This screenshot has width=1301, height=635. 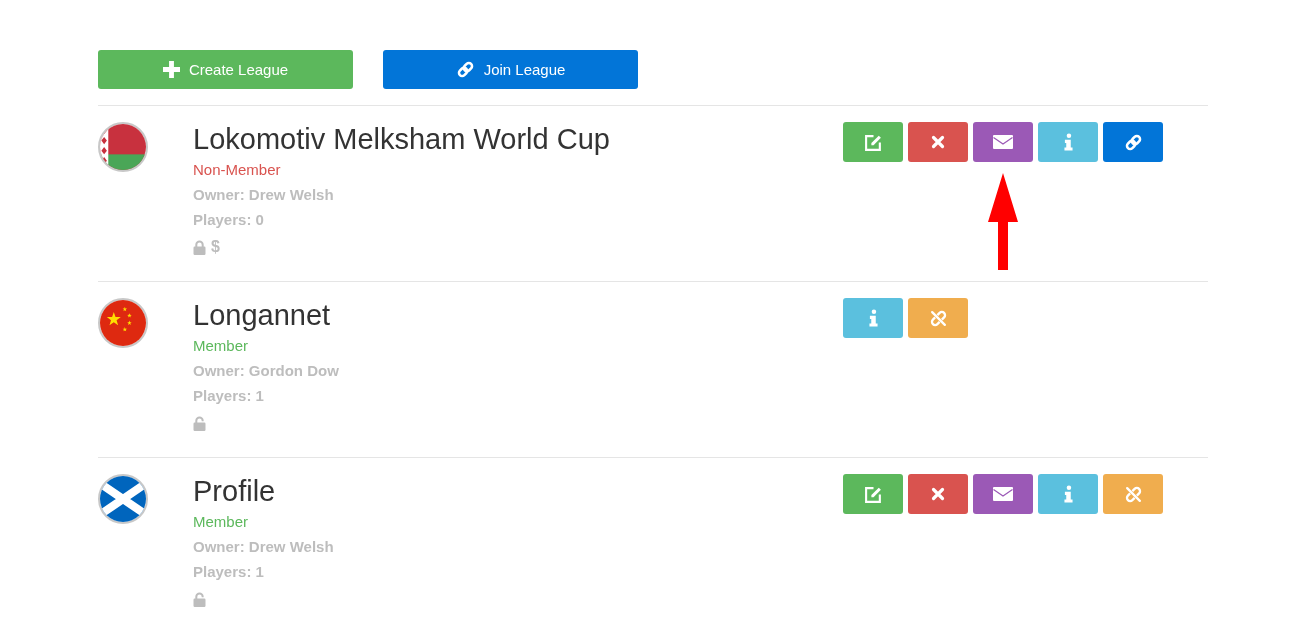 I want to click on plus-icon, so click(x=171, y=69).